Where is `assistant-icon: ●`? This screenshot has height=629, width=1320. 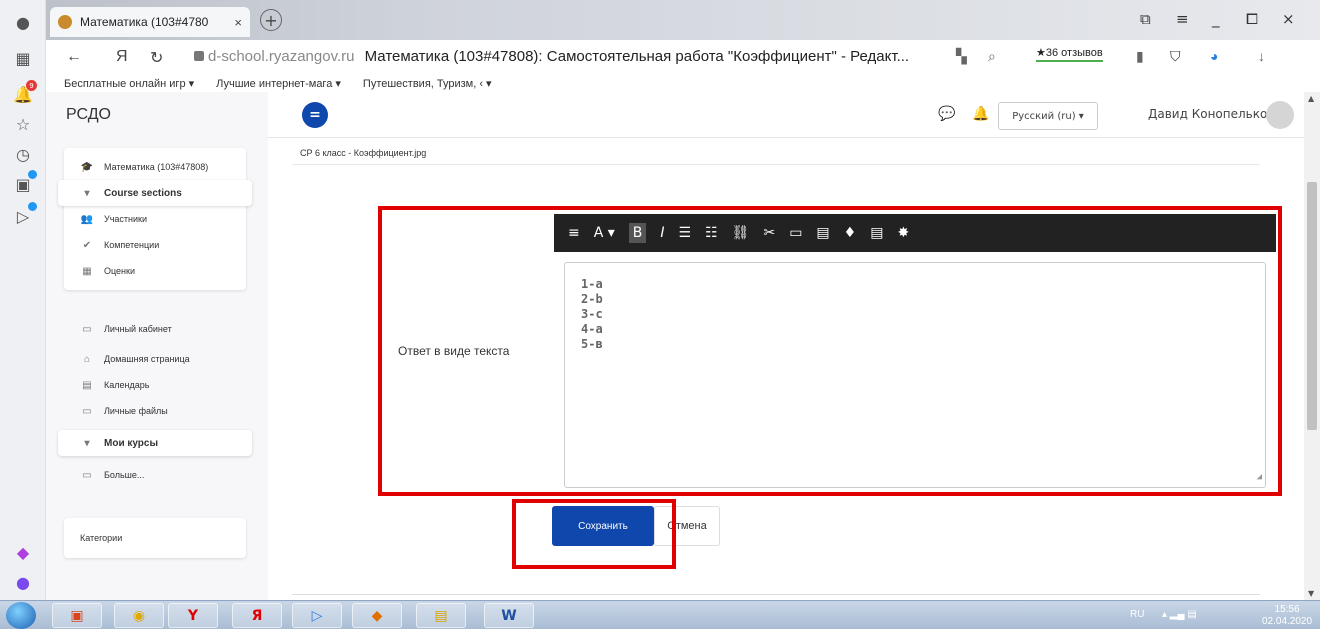 assistant-icon: ● is located at coordinates (23, 582).